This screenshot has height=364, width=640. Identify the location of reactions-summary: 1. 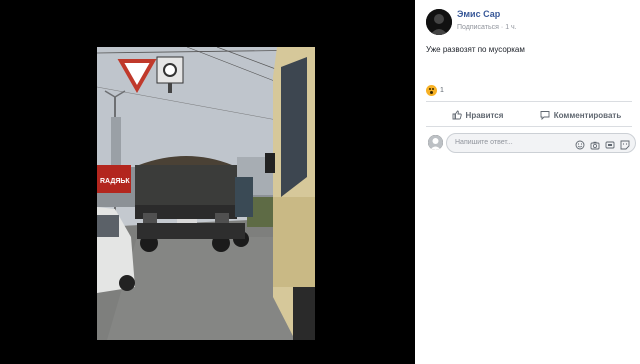
(435, 90).